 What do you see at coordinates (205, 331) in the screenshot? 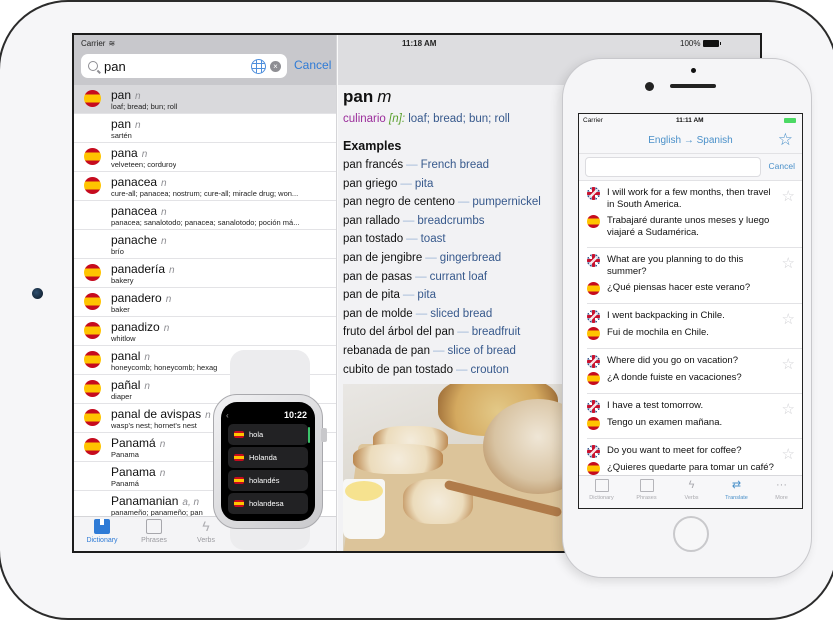
I see `word-list-item: panadizo n whitlow` at bounding box center [205, 331].